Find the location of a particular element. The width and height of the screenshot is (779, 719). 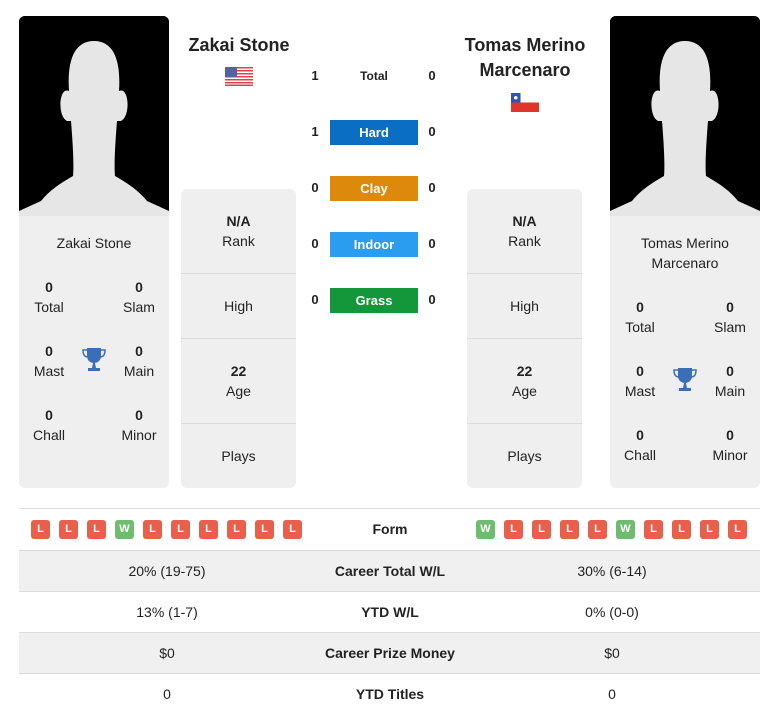

row-label: YTD Titles is located at coordinates (390, 694).